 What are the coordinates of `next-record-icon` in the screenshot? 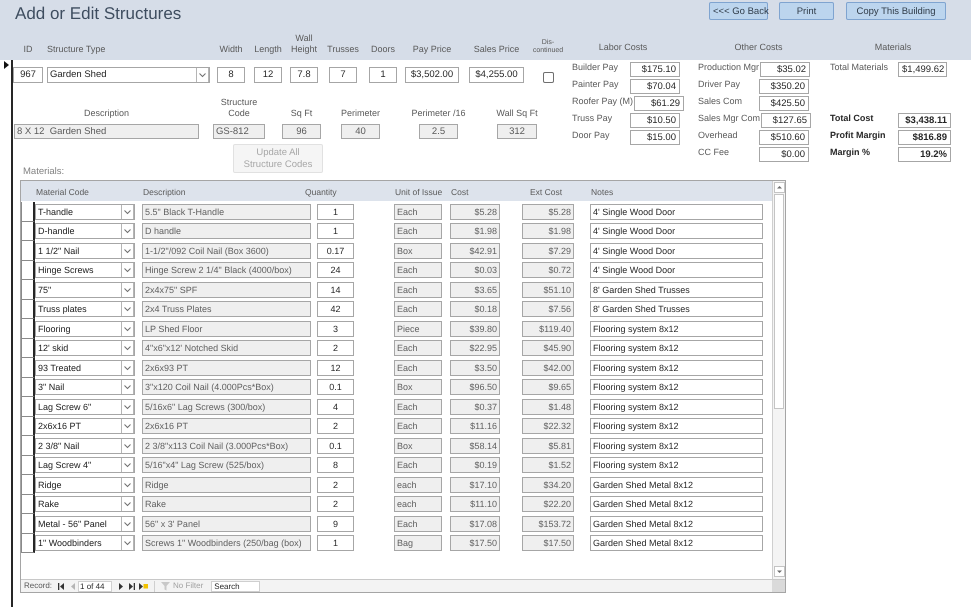 It's located at (121, 586).